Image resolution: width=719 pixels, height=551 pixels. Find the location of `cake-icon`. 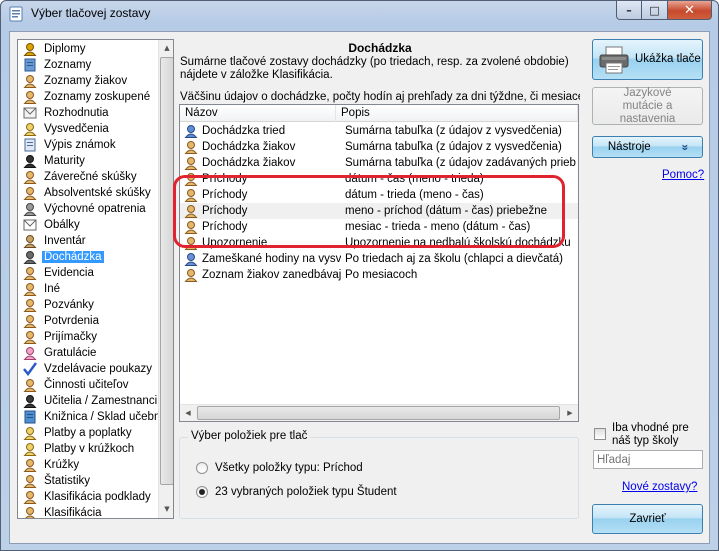

cake-icon is located at coordinates (30, 353).